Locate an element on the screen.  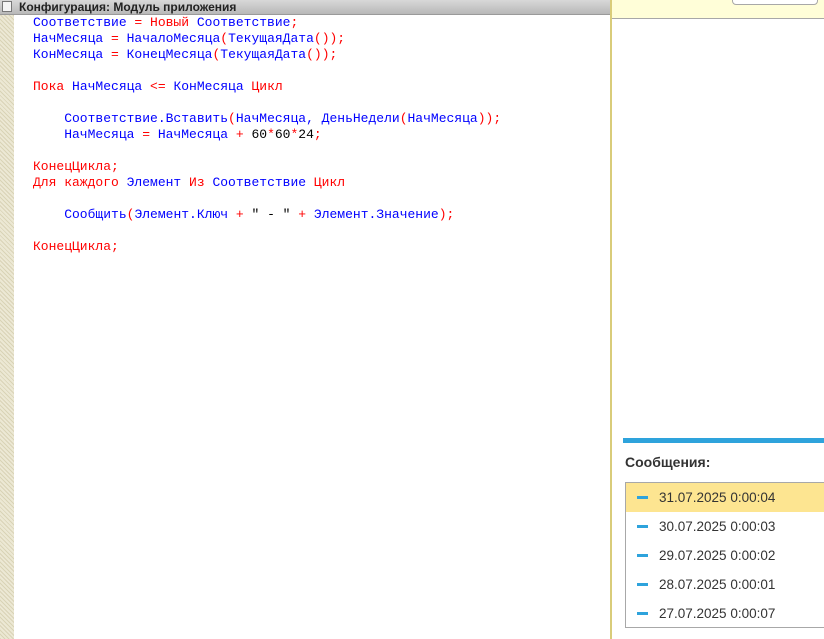
messages-separator is located at coordinates (723, 440).